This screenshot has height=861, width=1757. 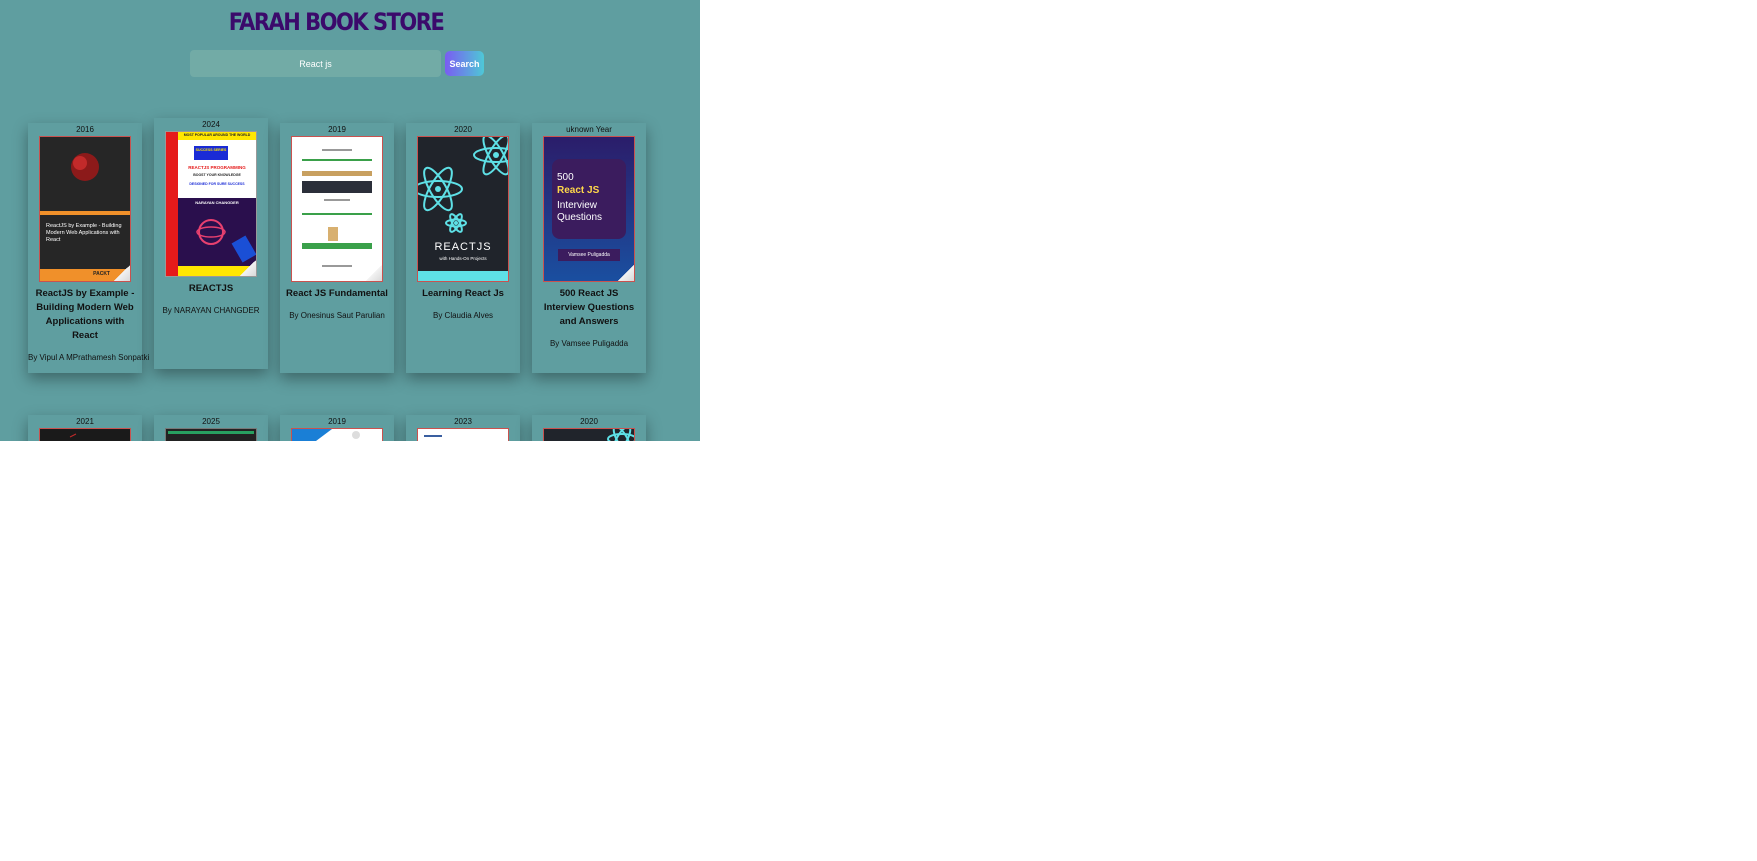 What do you see at coordinates (463, 293) in the screenshot?
I see `book-title: Learning React Js` at bounding box center [463, 293].